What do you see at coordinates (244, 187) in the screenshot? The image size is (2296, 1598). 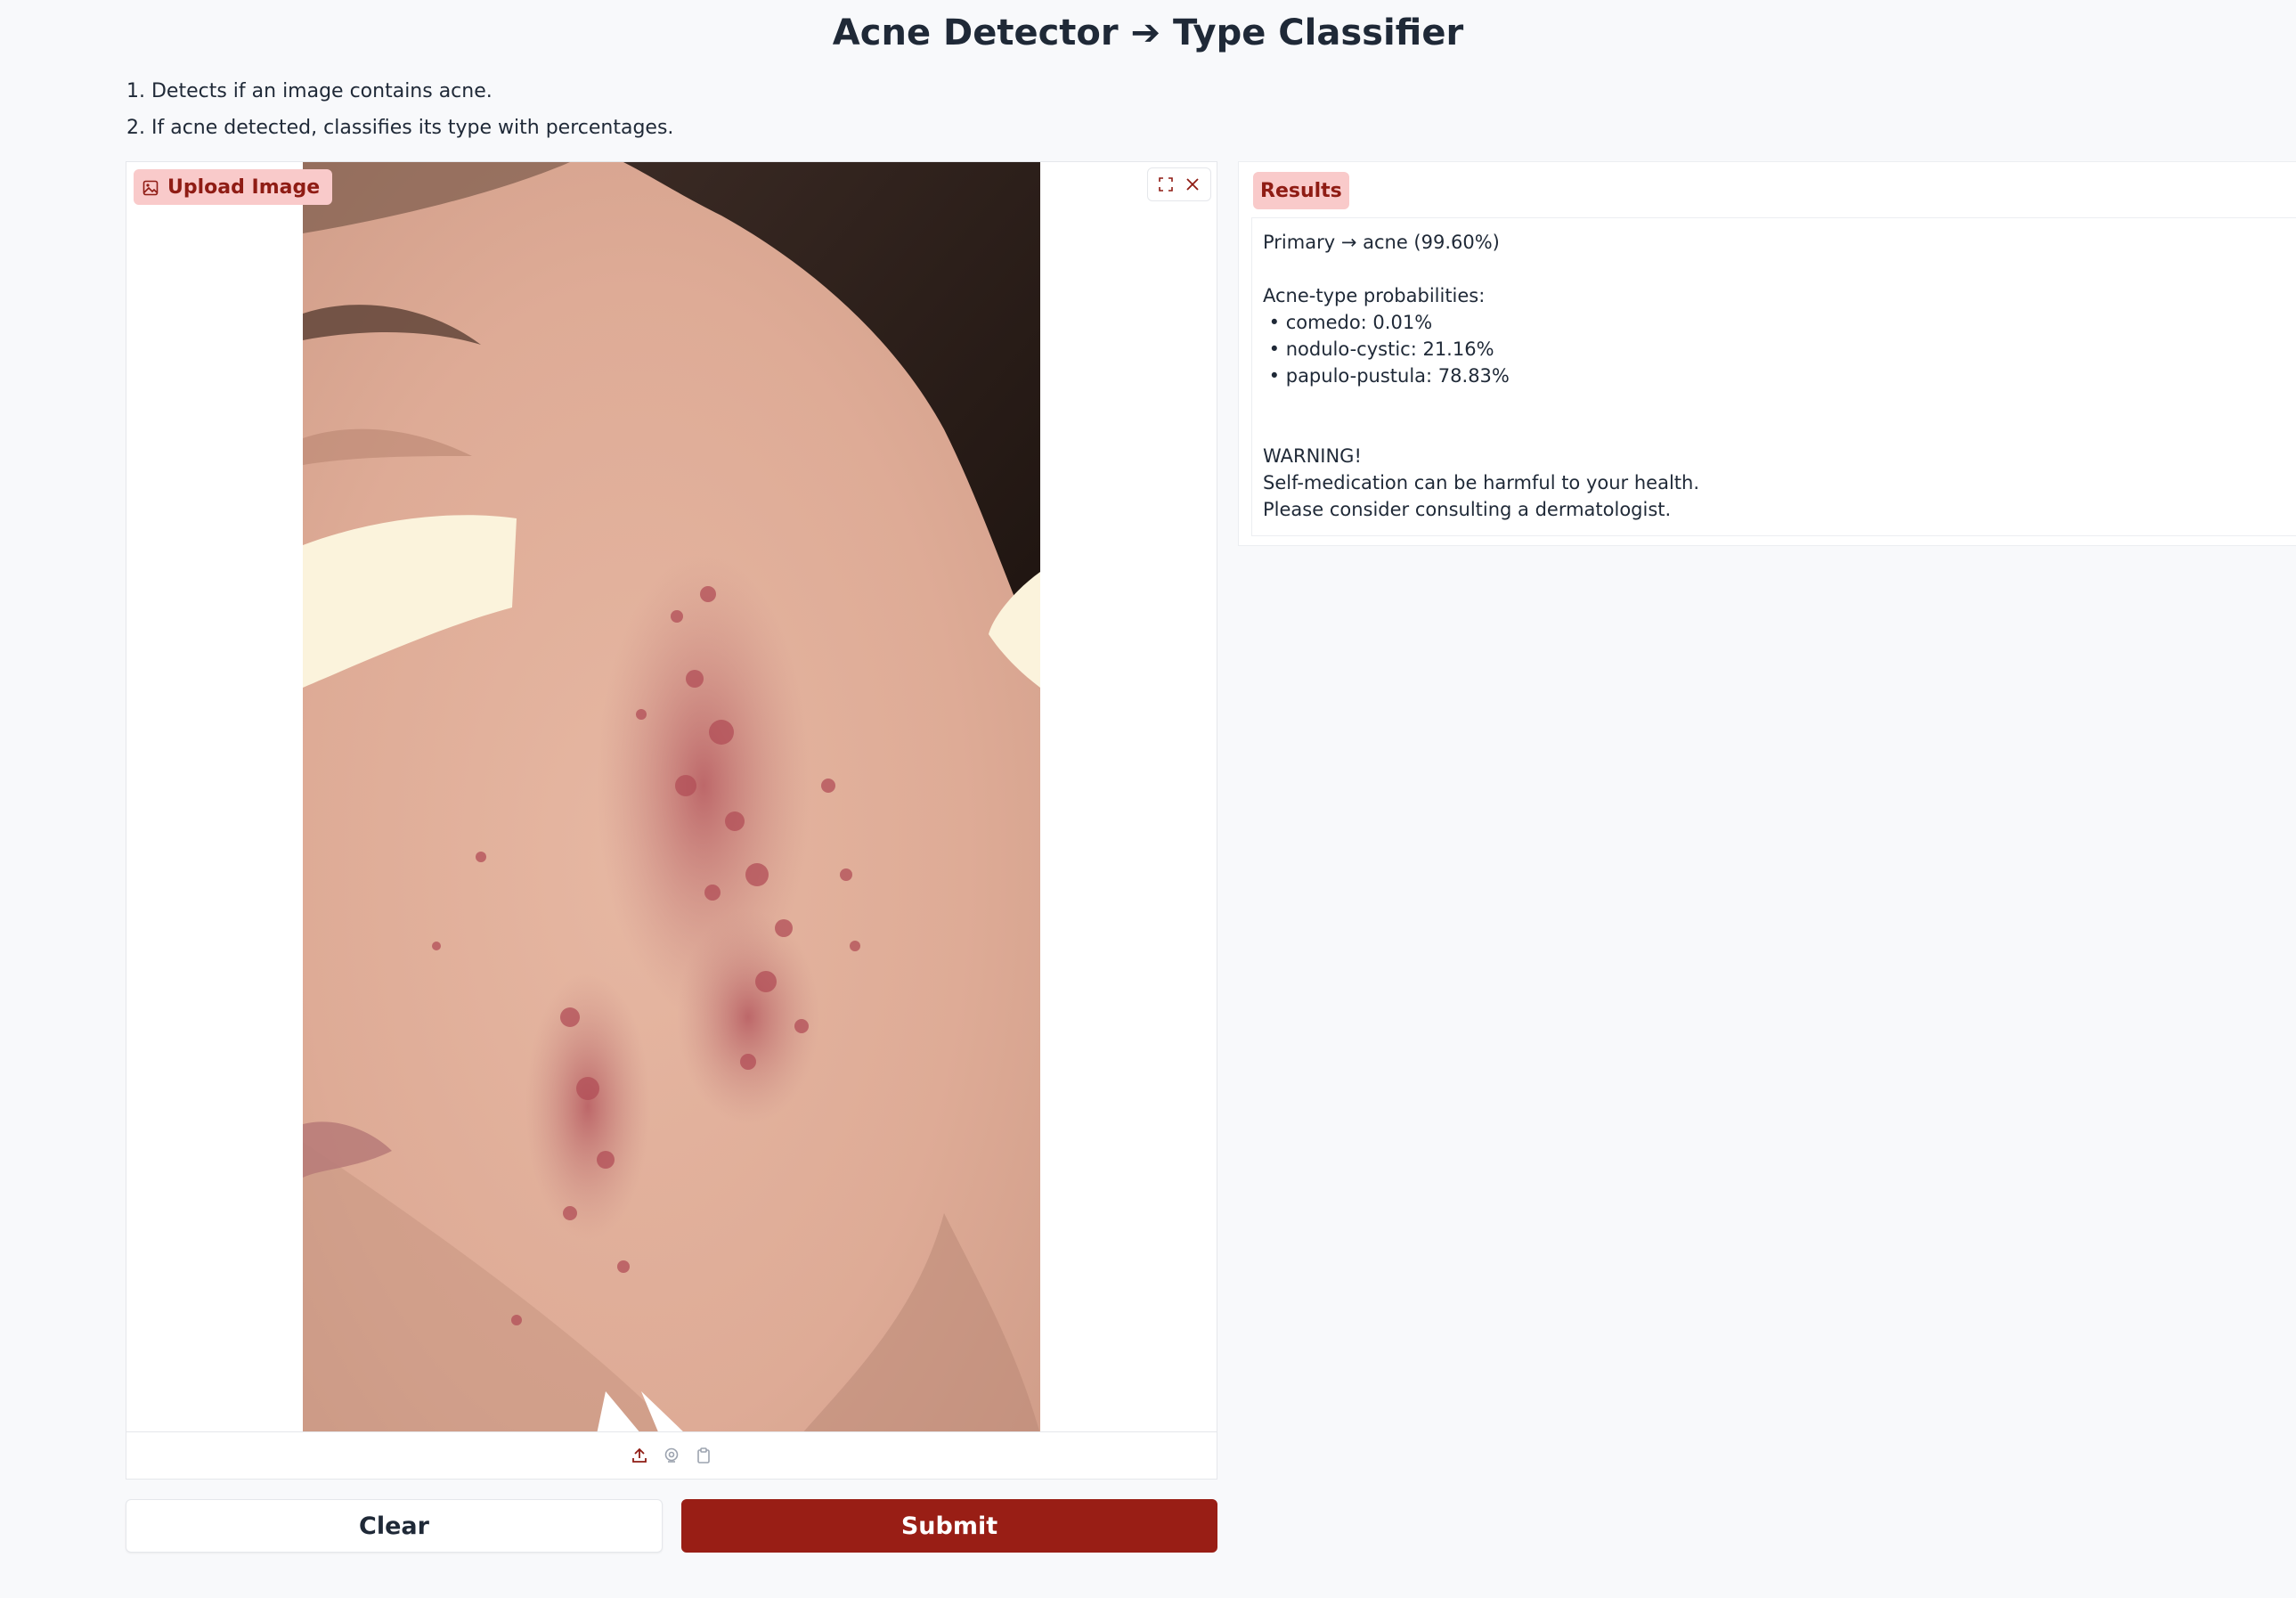 I see `upload-image-label-text: Upload Image` at bounding box center [244, 187].